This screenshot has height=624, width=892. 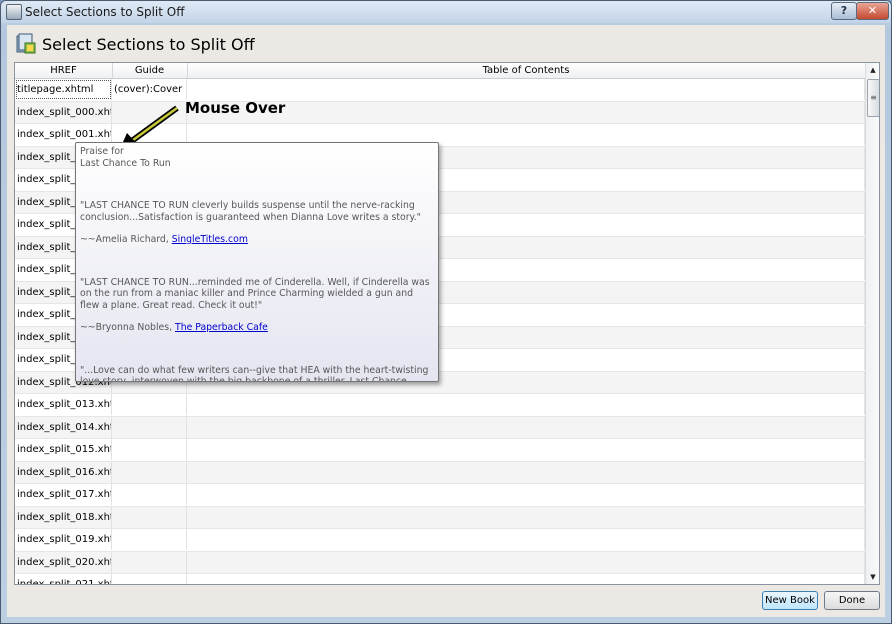 What do you see at coordinates (872, 577) in the screenshot?
I see `scroll-down-icon: ▼` at bounding box center [872, 577].